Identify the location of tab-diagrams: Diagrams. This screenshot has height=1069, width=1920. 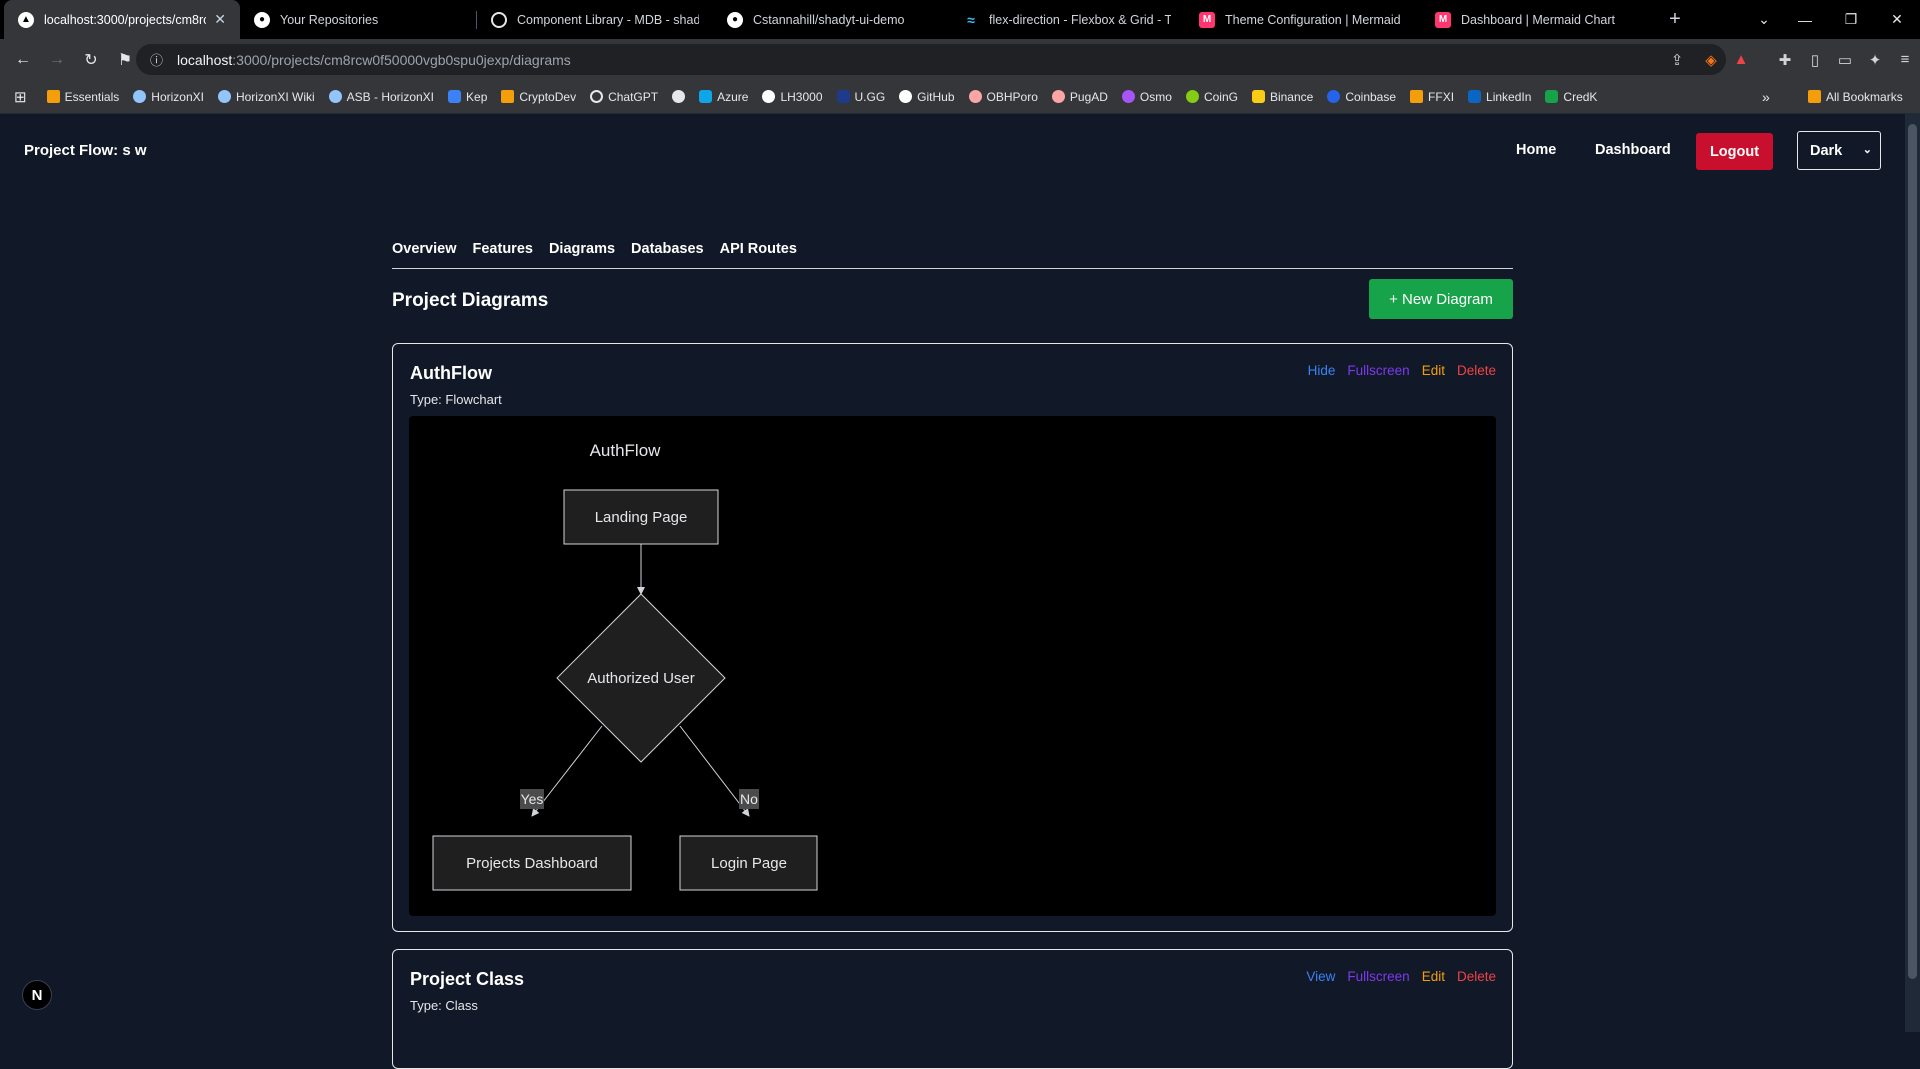
(582, 247).